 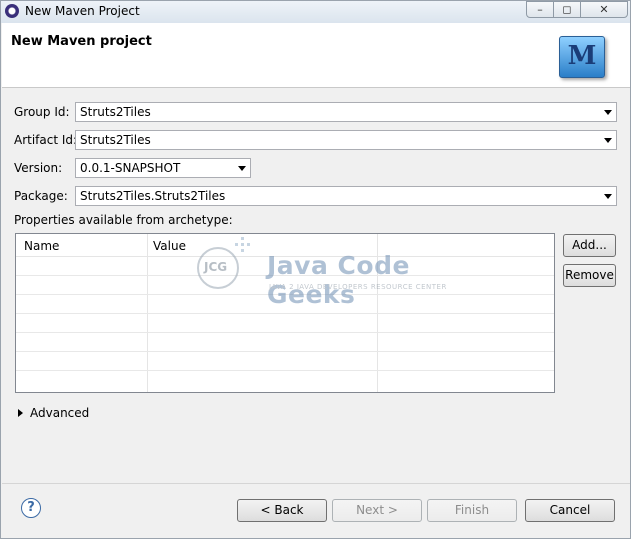 I want to click on eclipse-icon, so click(x=12, y=11).